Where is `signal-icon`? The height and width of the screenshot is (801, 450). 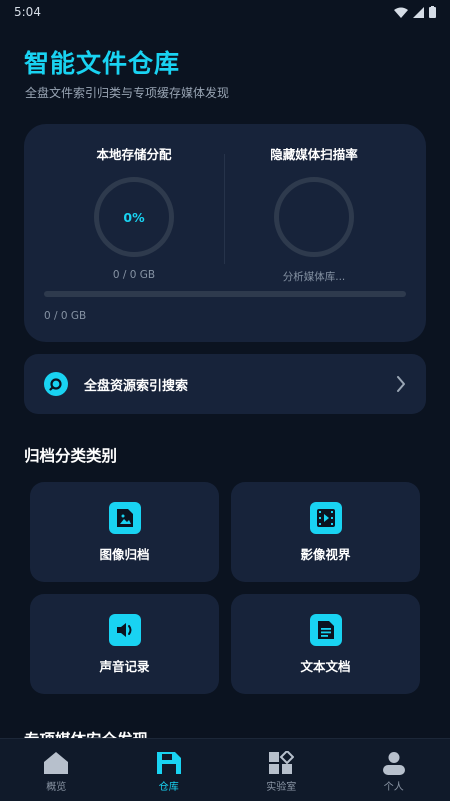 signal-icon is located at coordinates (418, 12).